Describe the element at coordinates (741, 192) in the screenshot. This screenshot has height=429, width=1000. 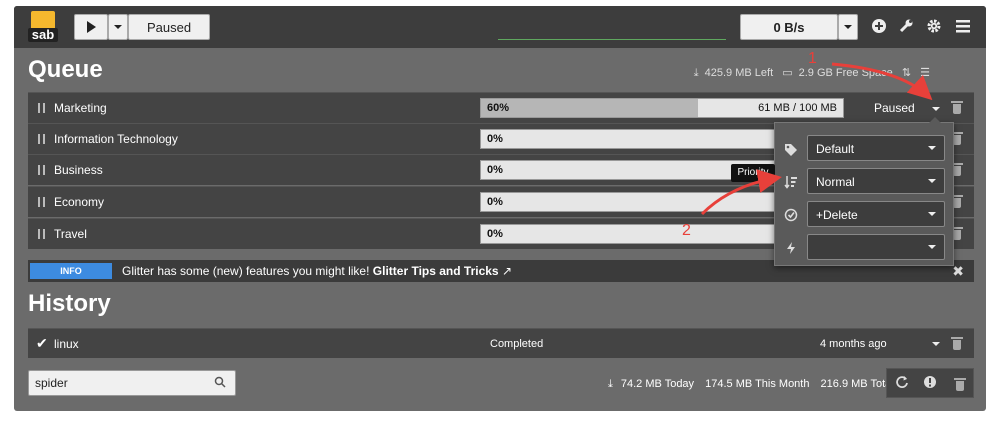
I see `arrow-two` at that location.